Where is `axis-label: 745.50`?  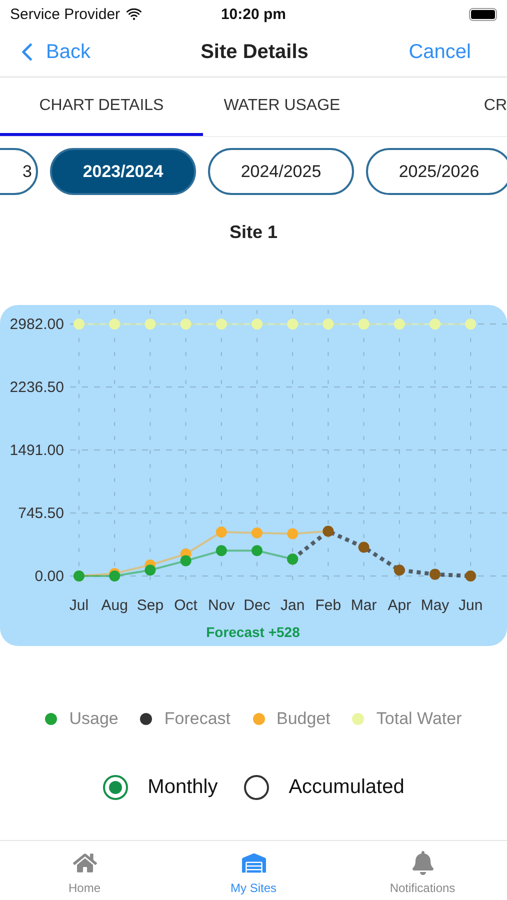 axis-label: 745.50 is located at coordinates (41, 513).